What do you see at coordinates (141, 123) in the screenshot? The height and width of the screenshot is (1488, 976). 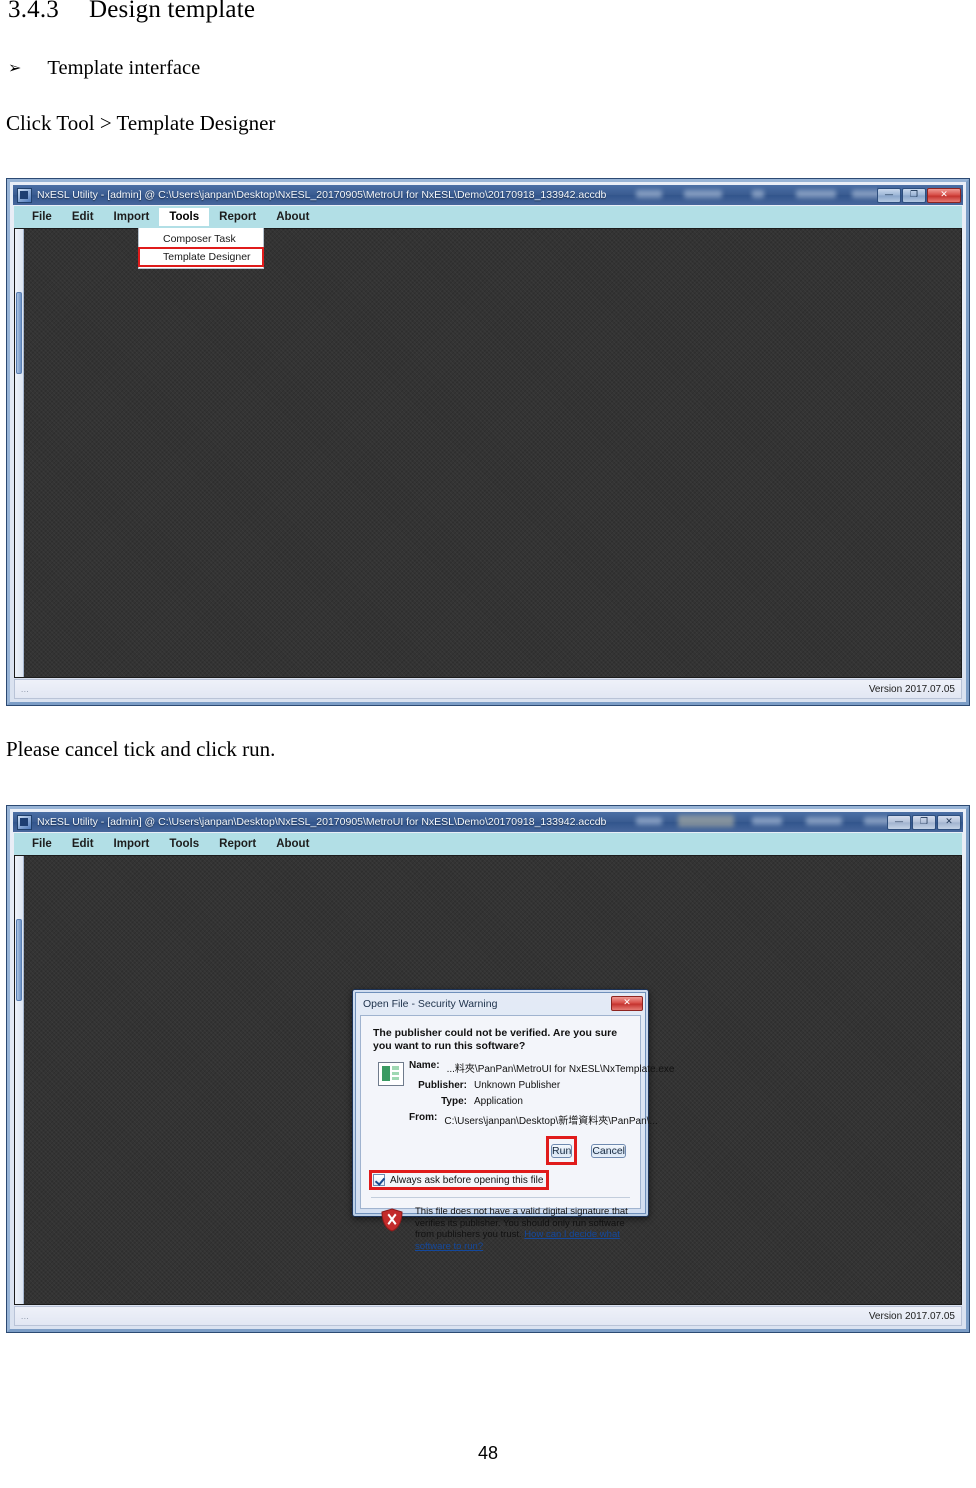 I see `instruction-paragraph-1: Click Tool > Template Designer` at bounding box center [141, 123].